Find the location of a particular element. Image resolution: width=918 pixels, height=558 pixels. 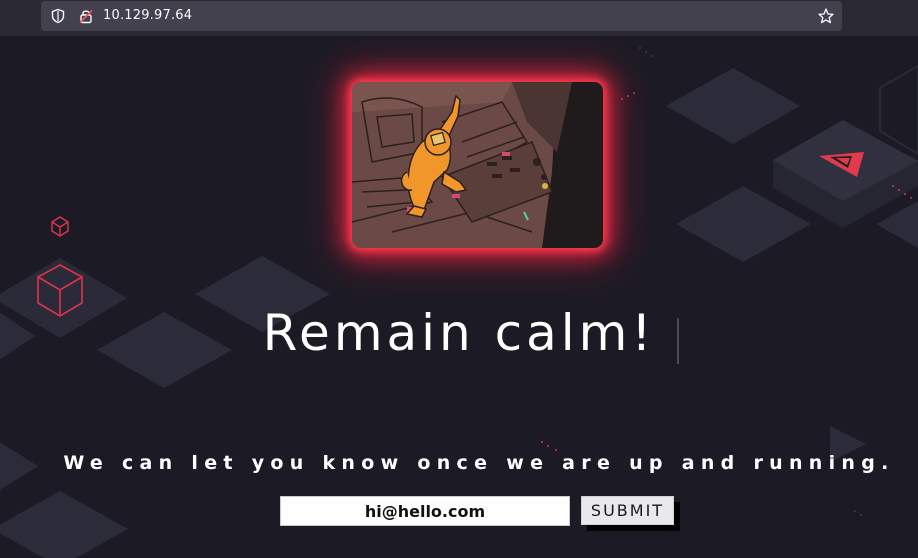

url-text: 10.129.97.64 is located at coordinates (147, 15).